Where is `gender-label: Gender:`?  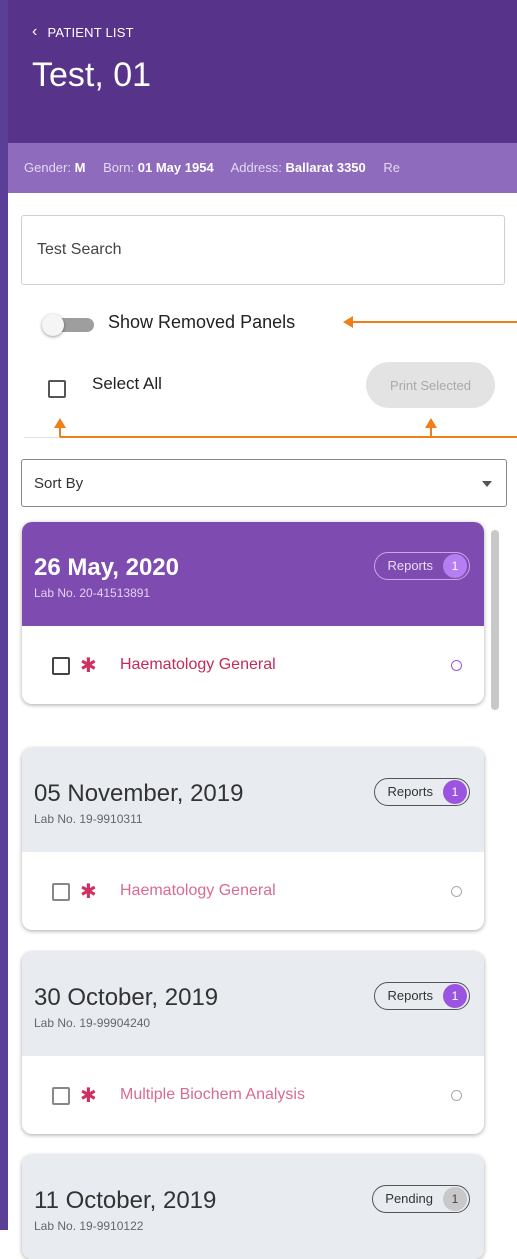
gender-label: Gender: is located at coordinates (47, 167).